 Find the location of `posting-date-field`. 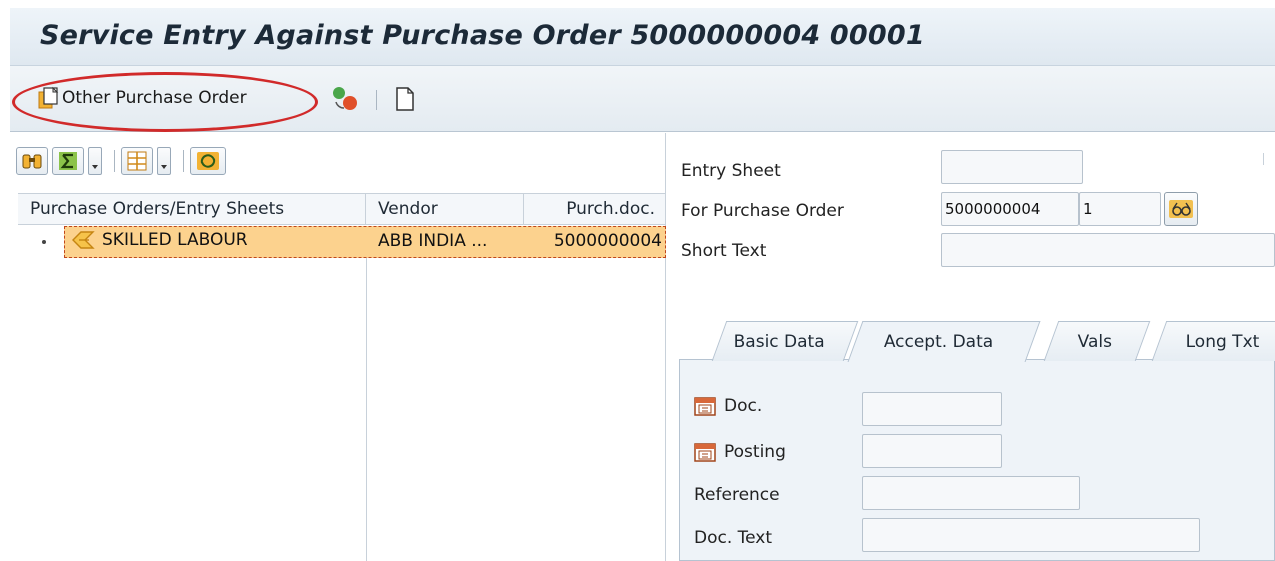

posting-date-field is located at coordinates (932, 451).